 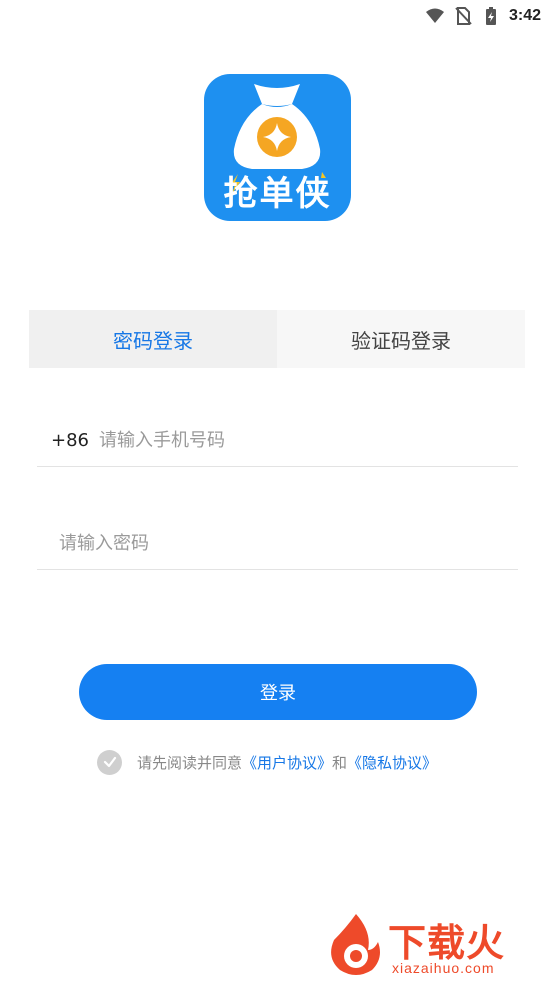 I want to click on flame-logo-icon, so click(x=355, y=944).